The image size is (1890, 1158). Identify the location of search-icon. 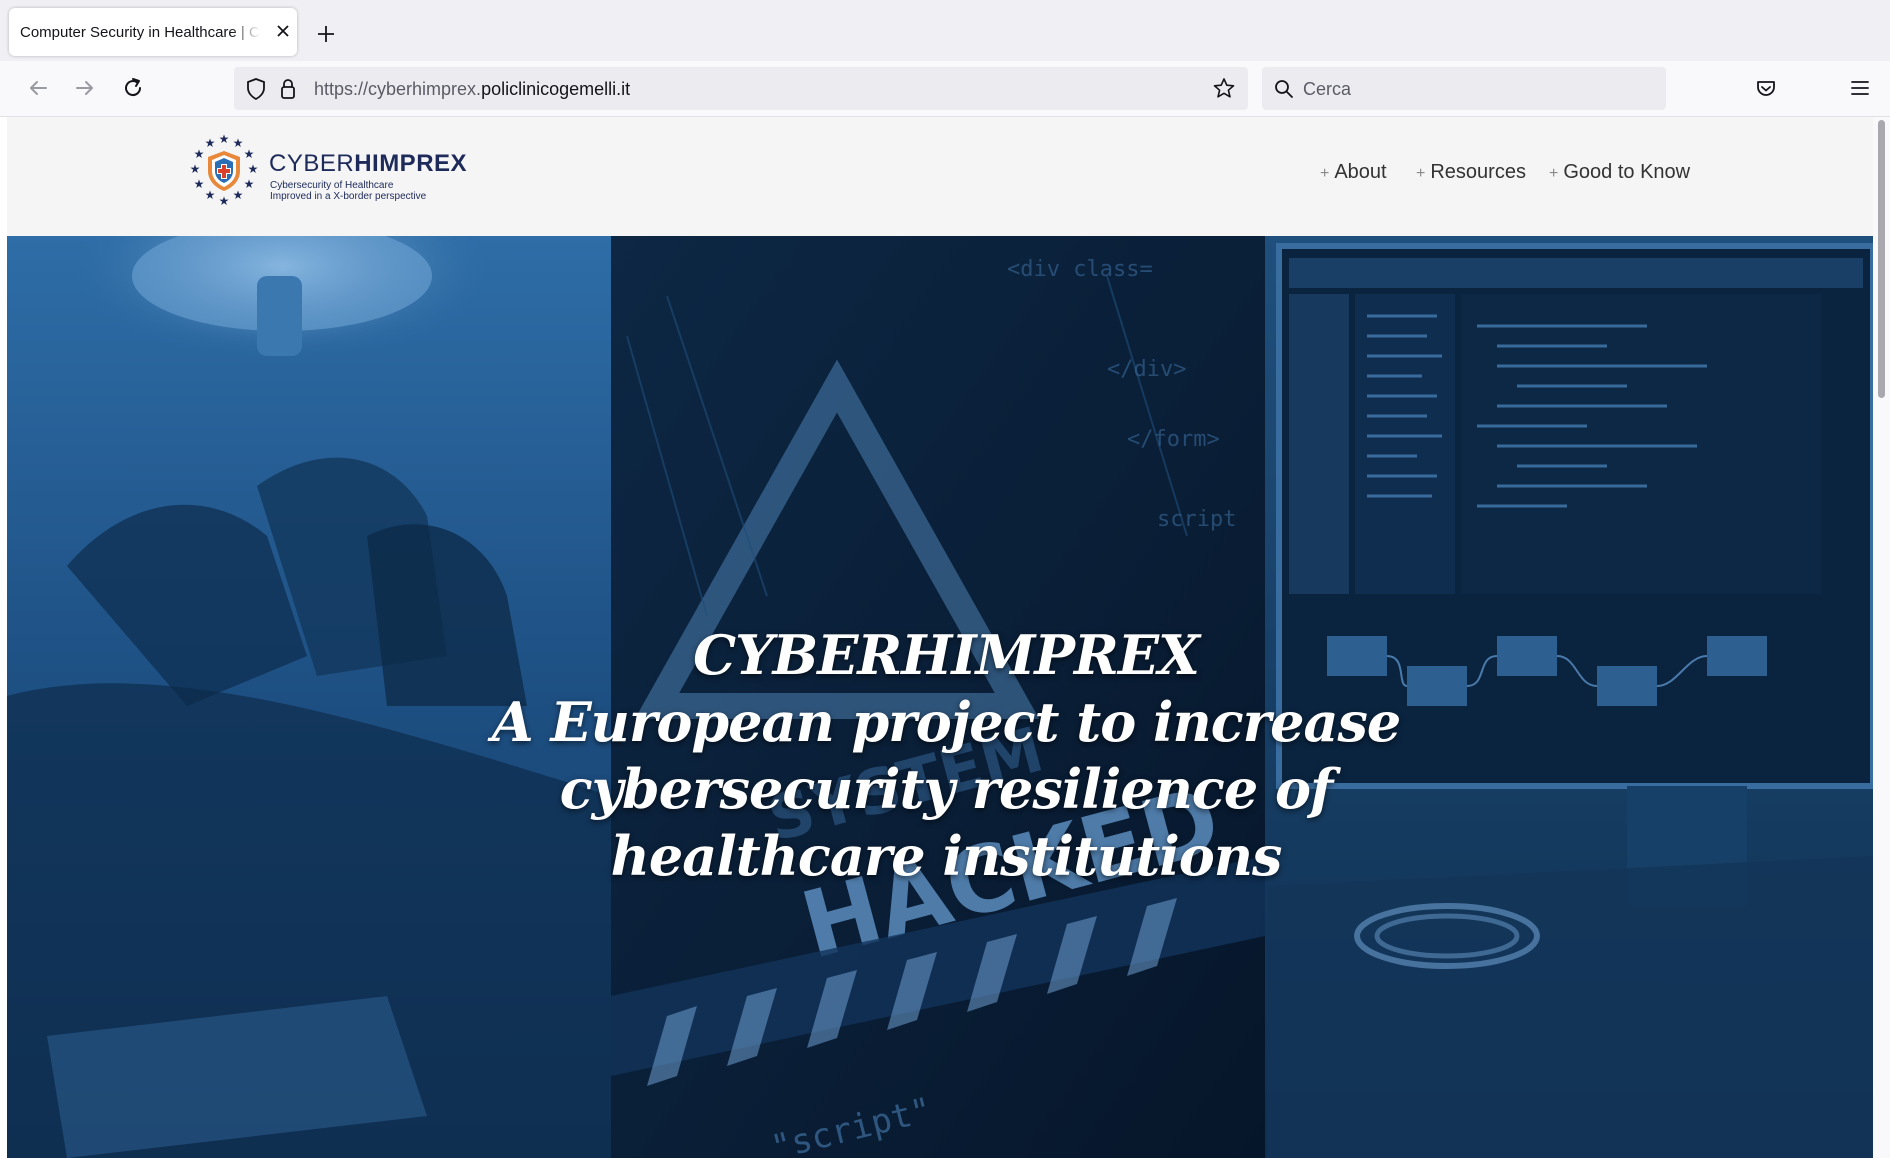
(1284, 89).